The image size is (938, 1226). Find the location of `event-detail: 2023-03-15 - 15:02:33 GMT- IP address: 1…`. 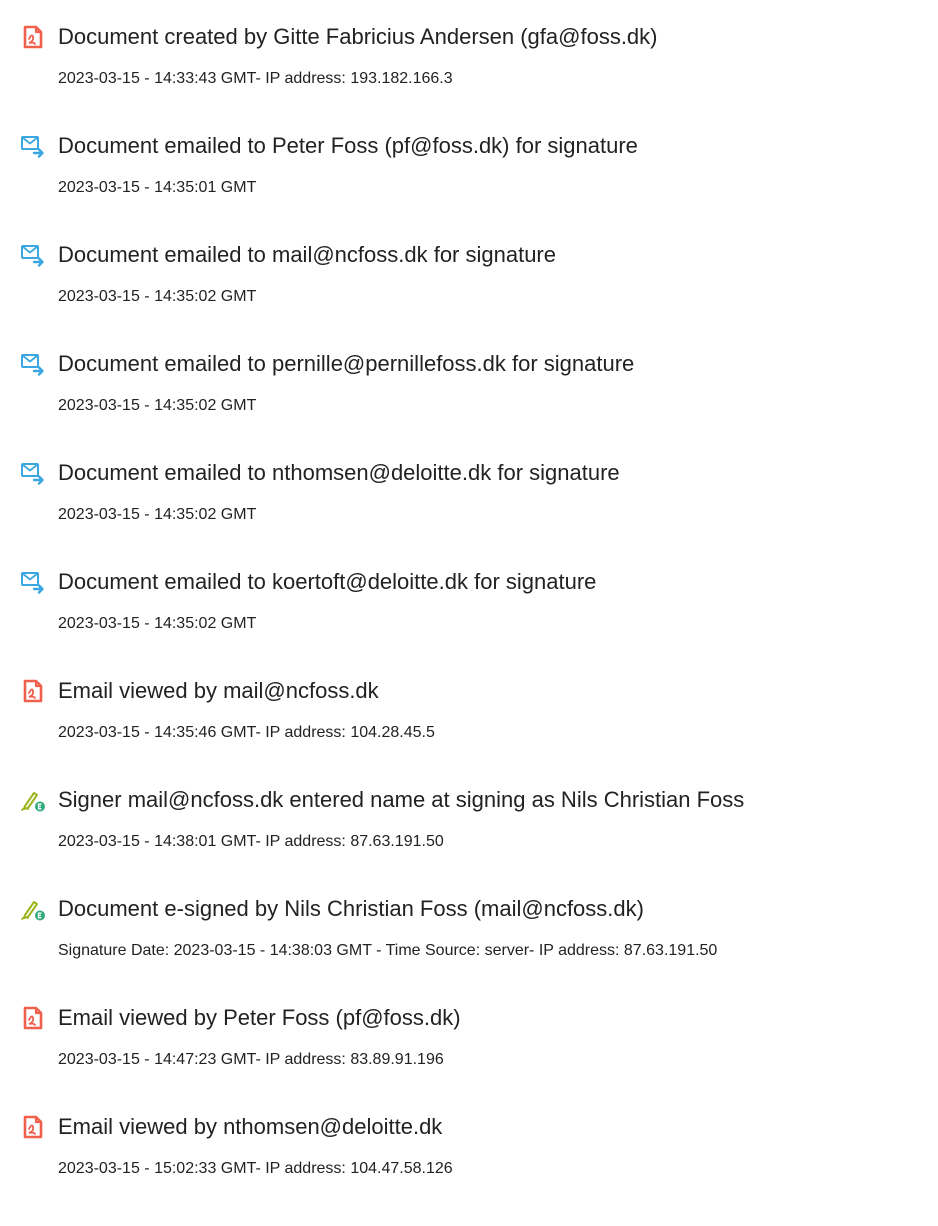

event-detail: 2023-03-15 - 15:02:33 GMT- IP address: 1… is located at coordinates (255, 1168).